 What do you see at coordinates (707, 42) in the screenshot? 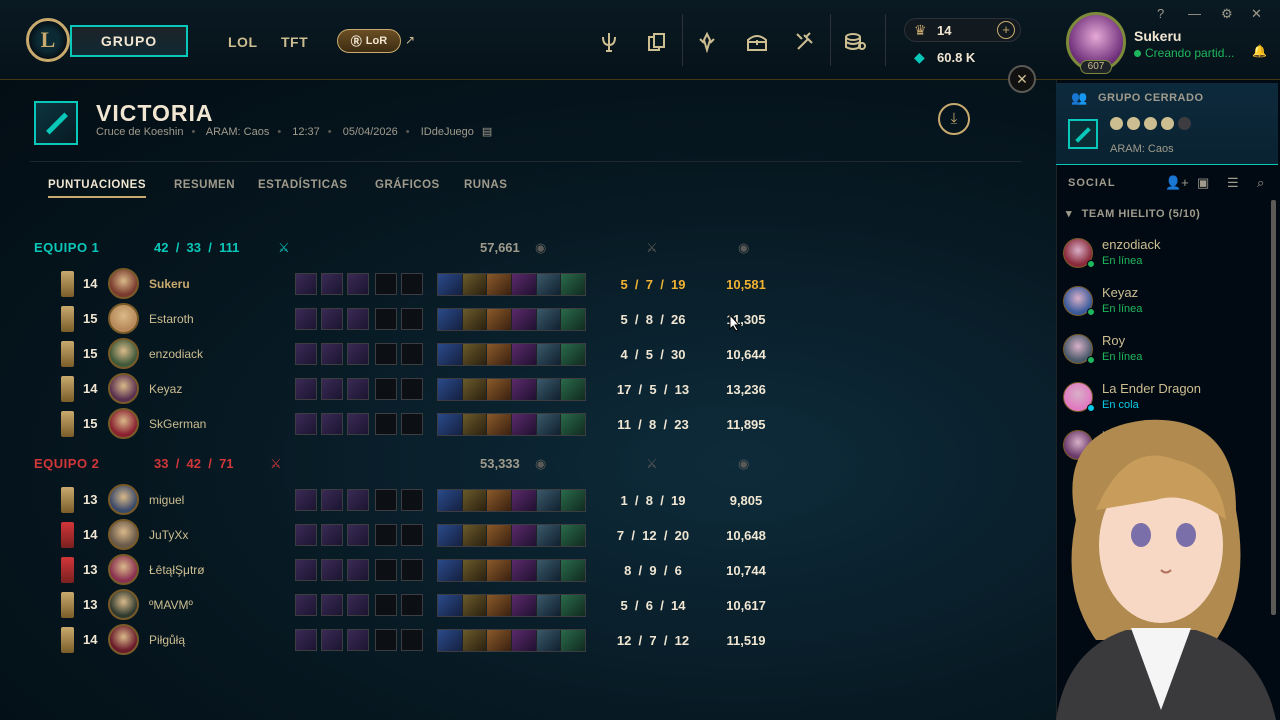
I see `tft-pass-icon` at bounding box center [707, 42].